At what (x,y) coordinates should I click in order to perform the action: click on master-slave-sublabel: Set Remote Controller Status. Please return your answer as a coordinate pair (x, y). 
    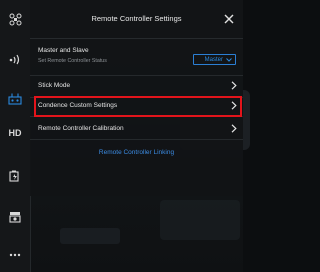
    Looking at the image, I should click on (72, 61).